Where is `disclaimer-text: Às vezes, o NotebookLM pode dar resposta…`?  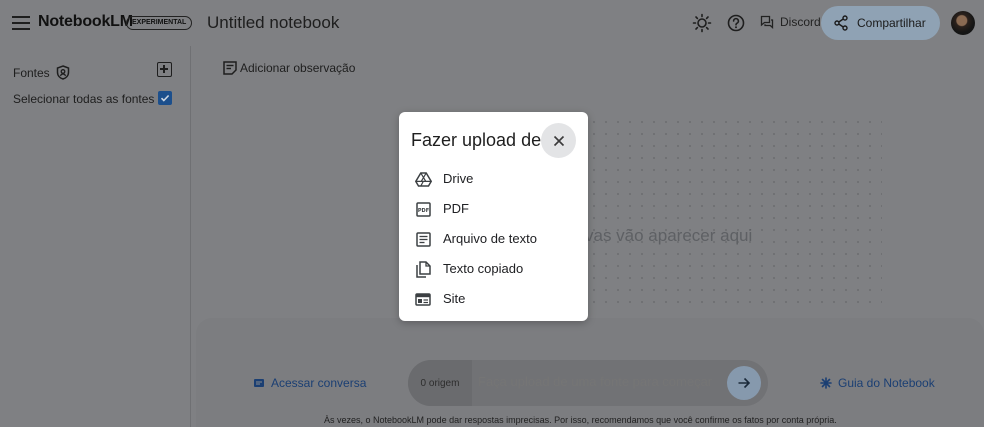
disclaimer-text: Às vezes, o NotebookLM pode dar resposta… is located at coordinates (580, 420).